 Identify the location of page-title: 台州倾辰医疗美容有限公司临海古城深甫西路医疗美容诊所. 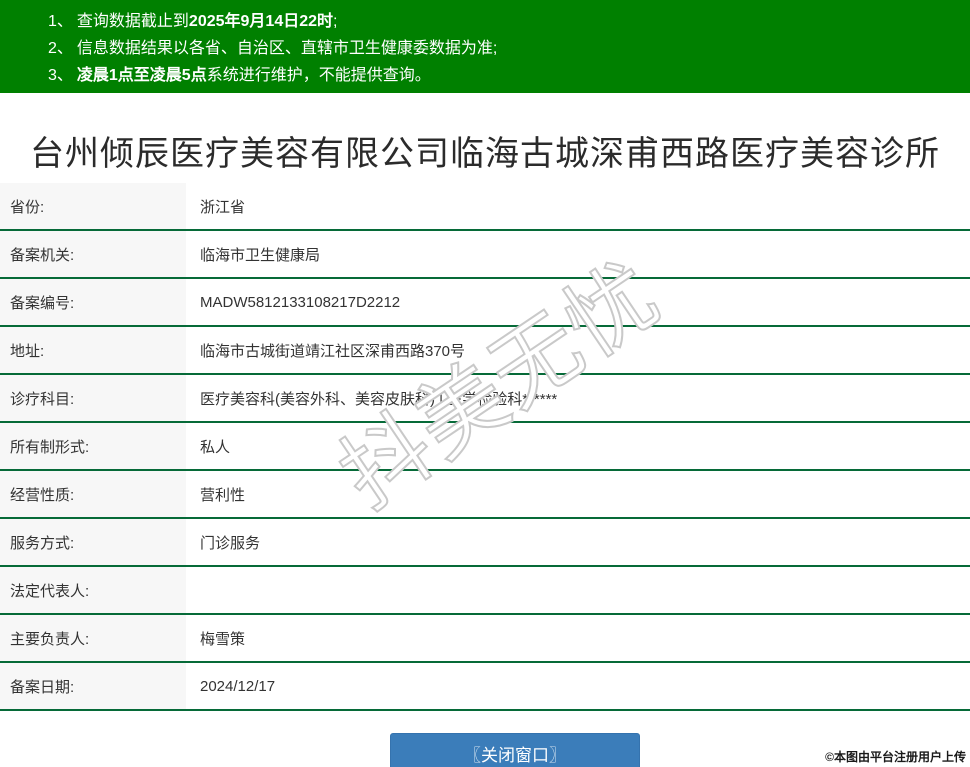
(485, 154).